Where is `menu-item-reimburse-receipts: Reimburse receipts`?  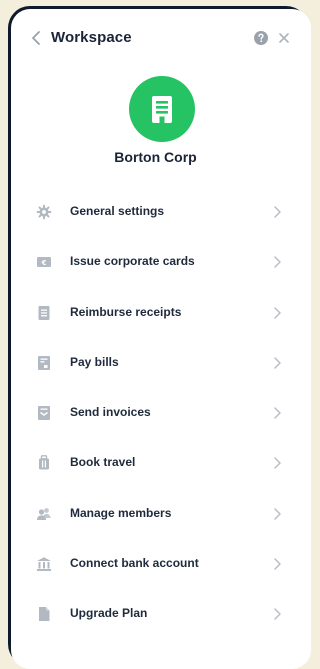 menu-item-reimburse-receipts: Reimburse receipts is located at coordinates (155, 313).